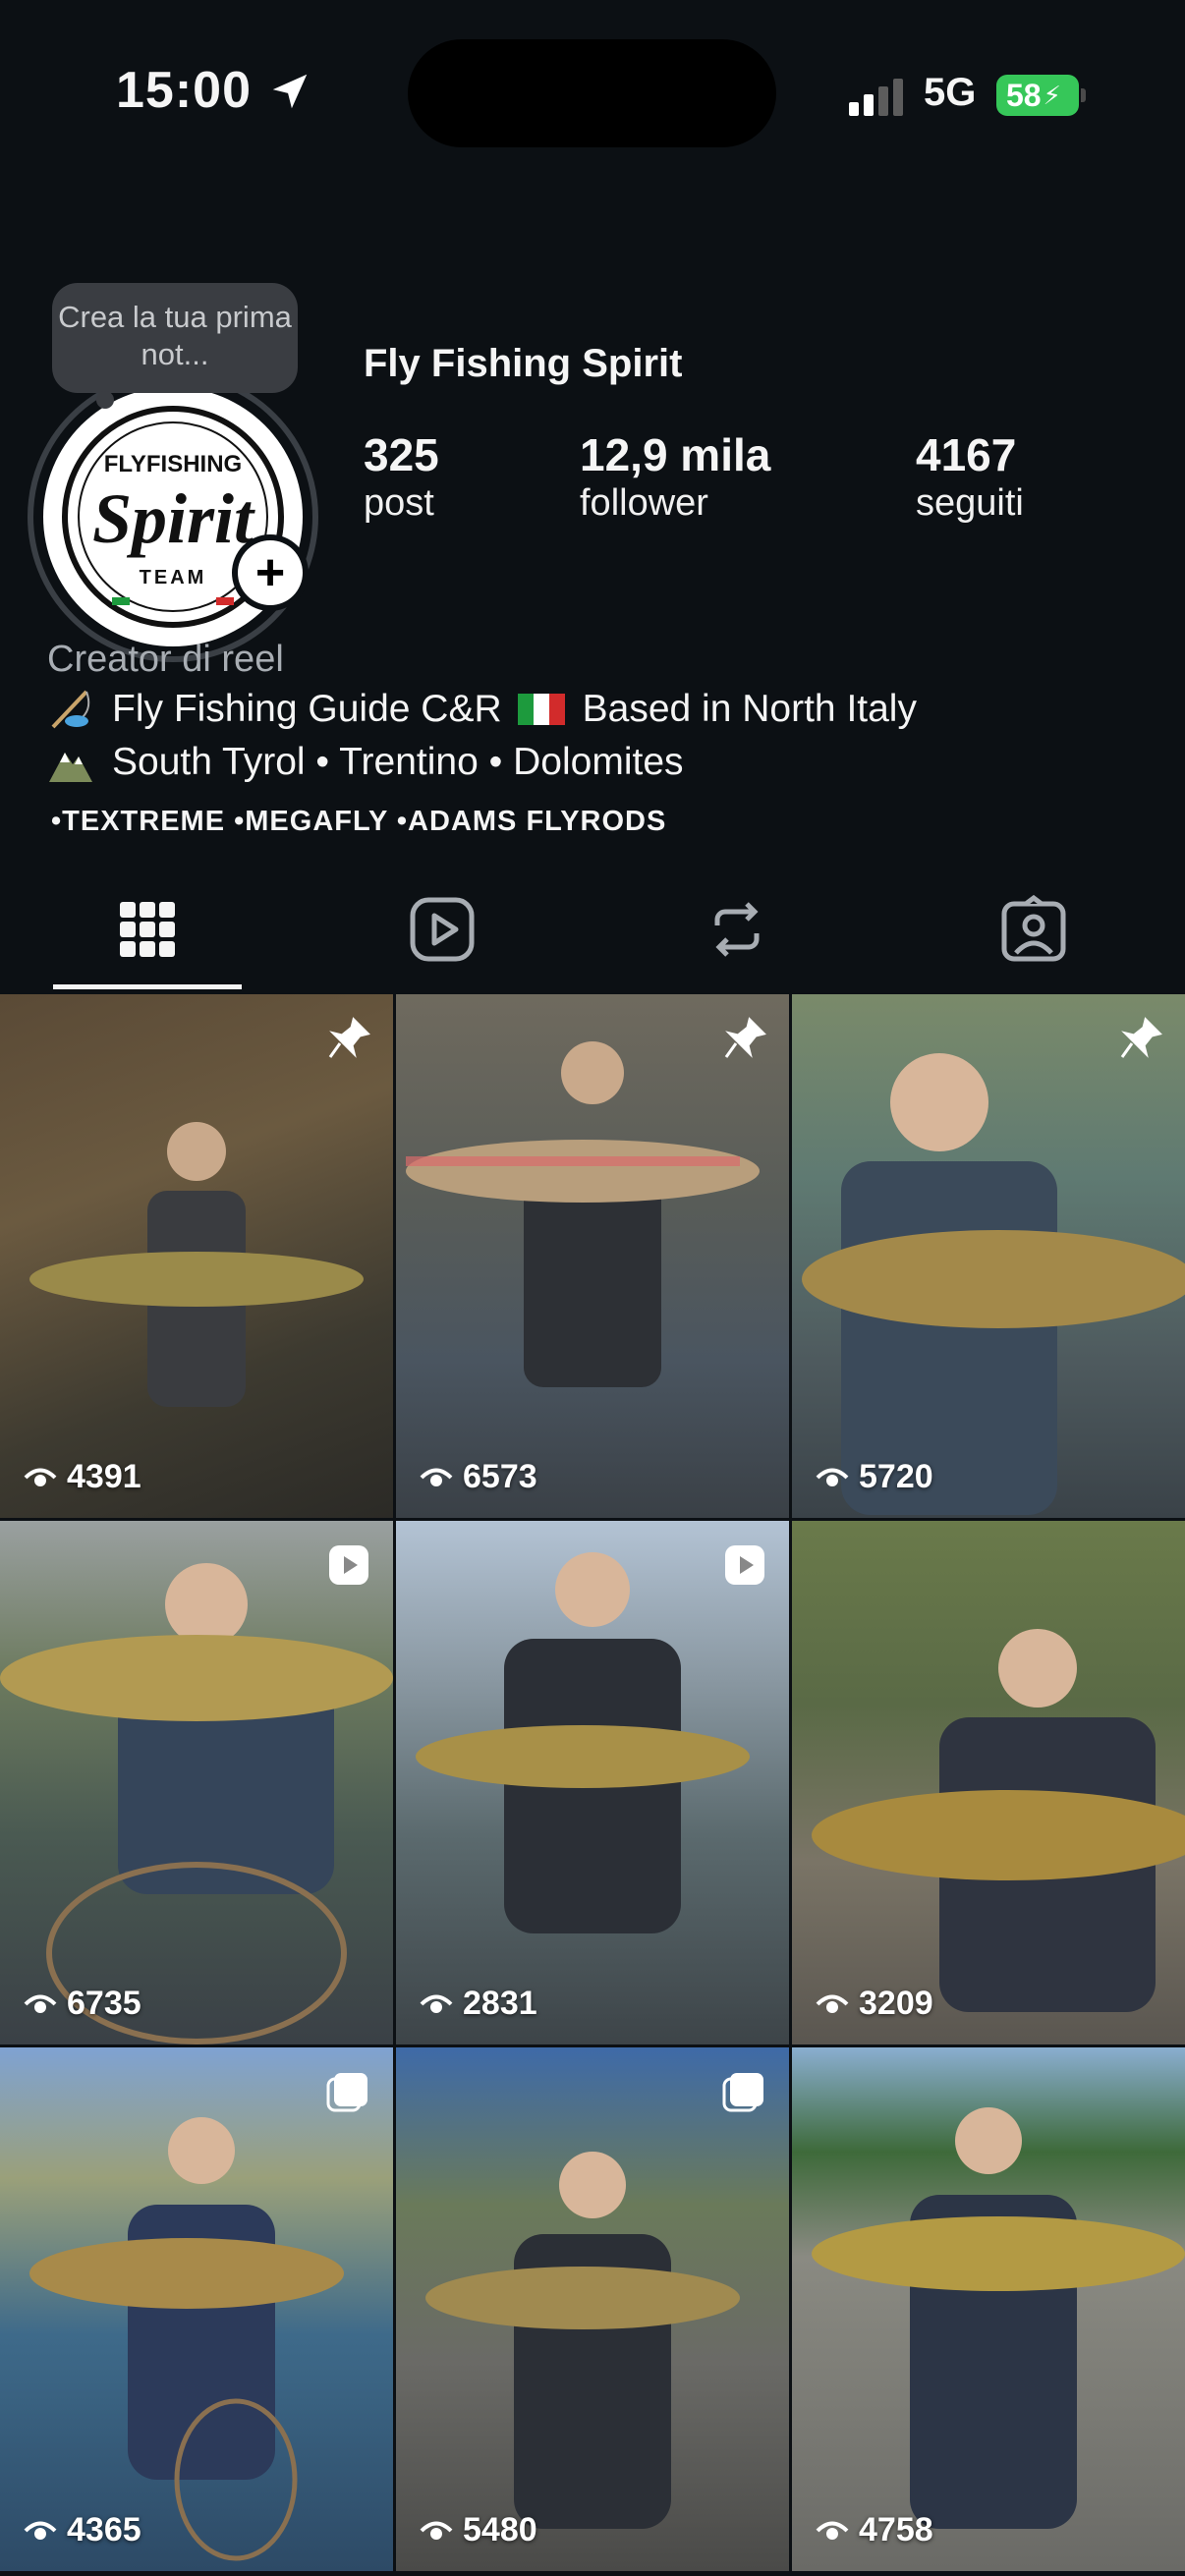  Describe the element at coordinates (1024, 95) in the screenshot. I see `battery-level: 58` at that location.